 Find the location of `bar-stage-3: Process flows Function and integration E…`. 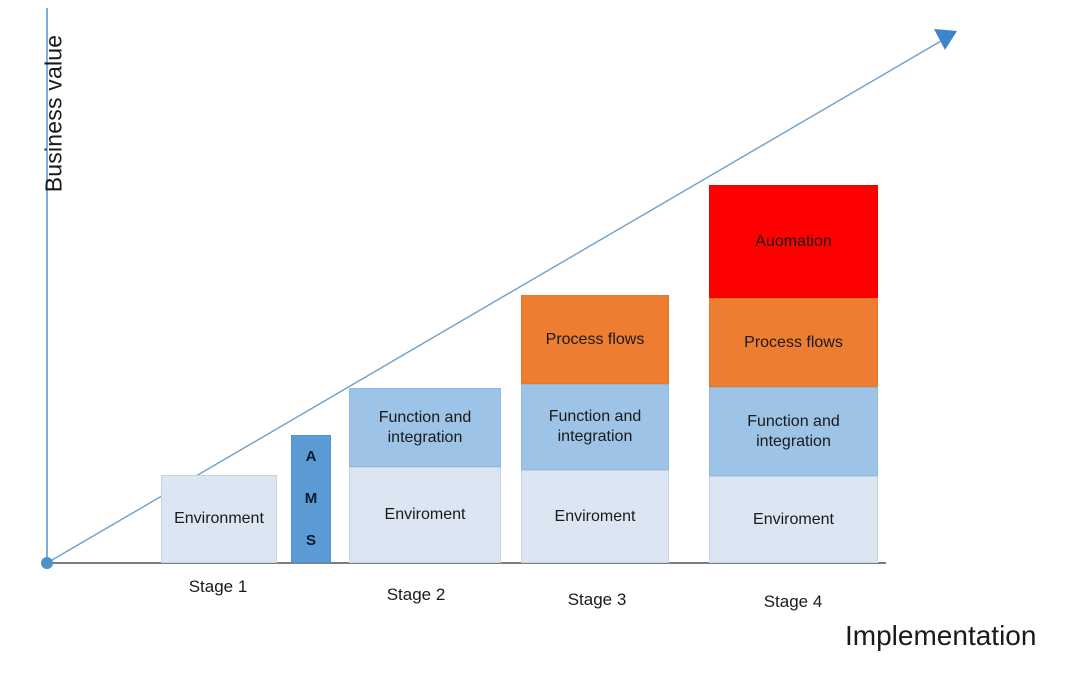

bar-stage-3: Process flows Function and integration E… is located at coordinates (595, 429).